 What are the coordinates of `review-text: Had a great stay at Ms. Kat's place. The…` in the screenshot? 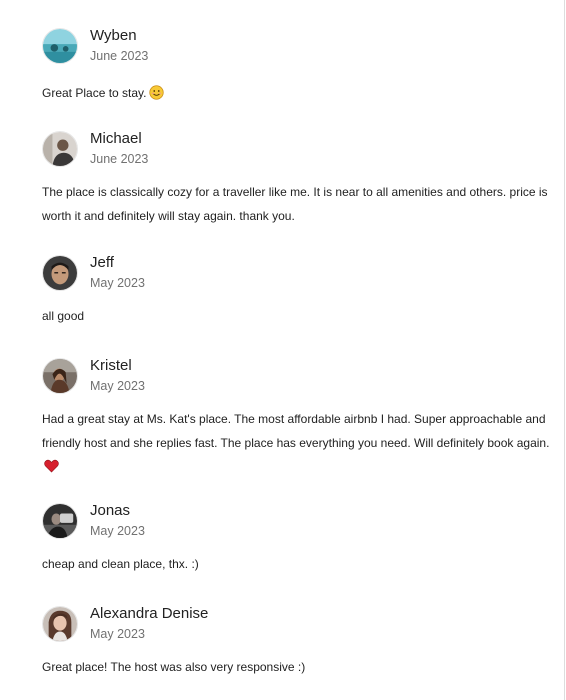 It's located at (296, 431).